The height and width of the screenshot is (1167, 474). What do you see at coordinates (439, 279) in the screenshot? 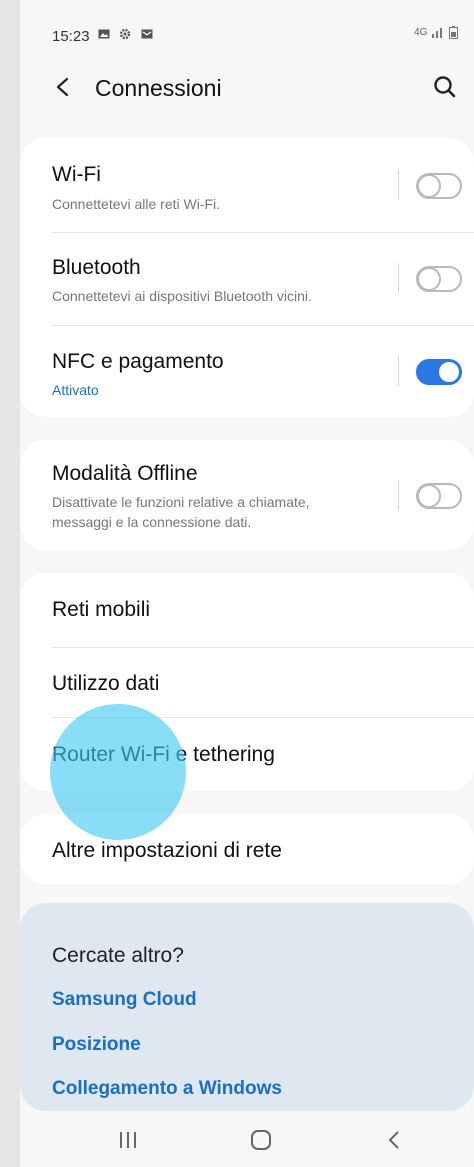
I see `bluetooth-toggle` at bounding box center [439, 279].